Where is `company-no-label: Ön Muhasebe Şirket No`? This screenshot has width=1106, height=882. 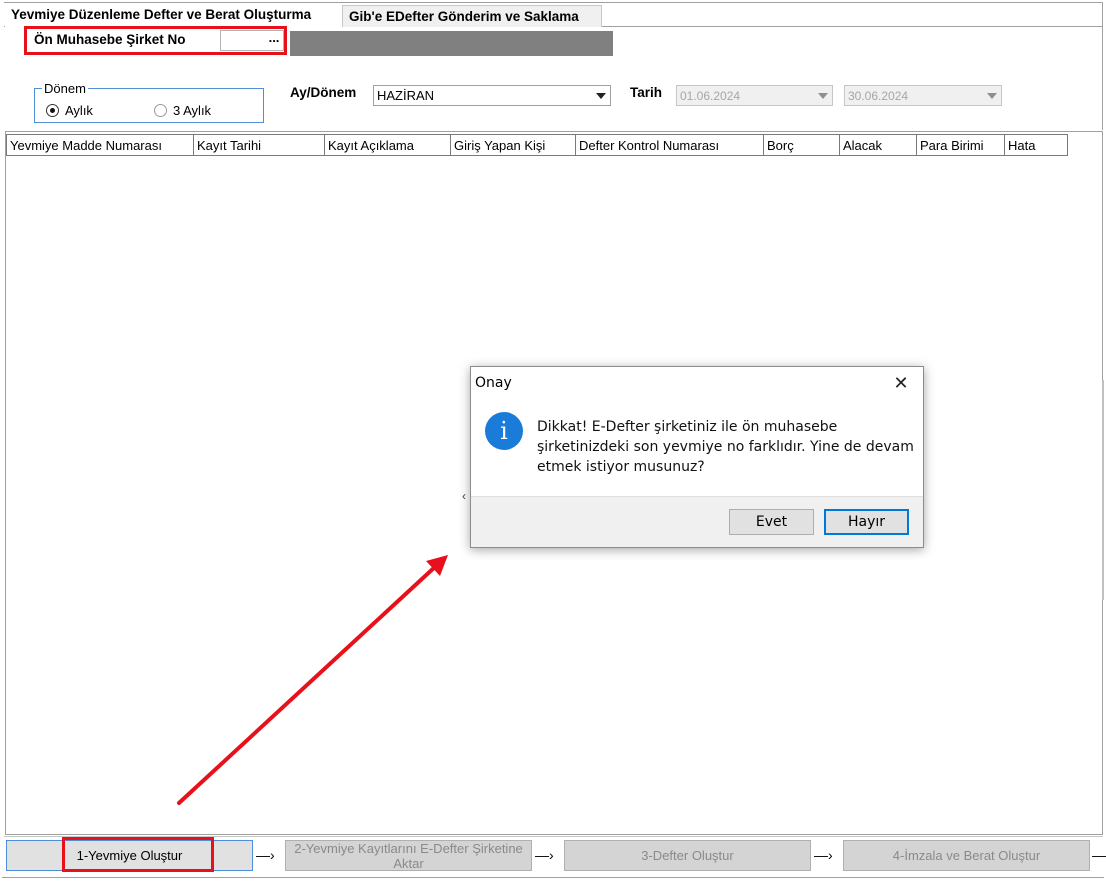
company-no-label: Ön Muhasebe Şirket No is located at coordinates (110, 39).